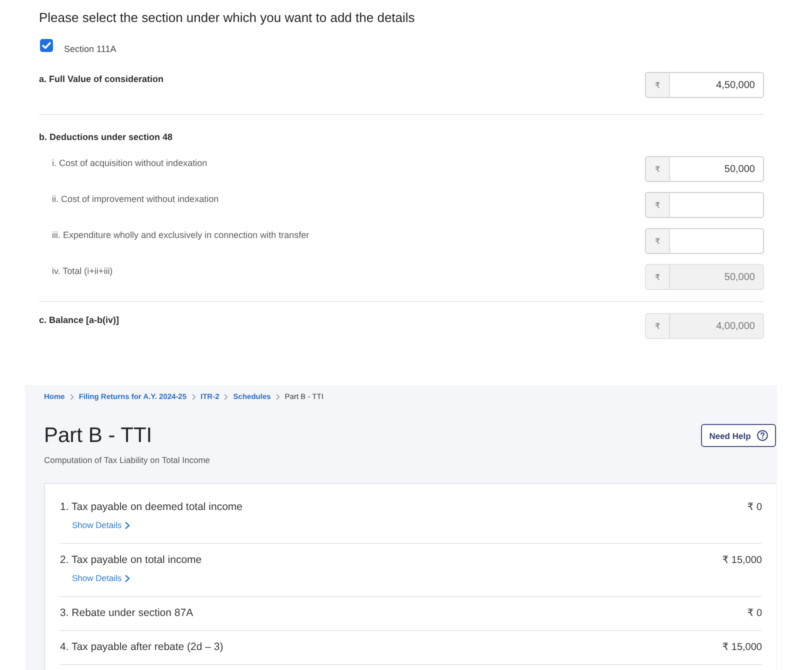  I want to click on checkbox, so click(46, 45).